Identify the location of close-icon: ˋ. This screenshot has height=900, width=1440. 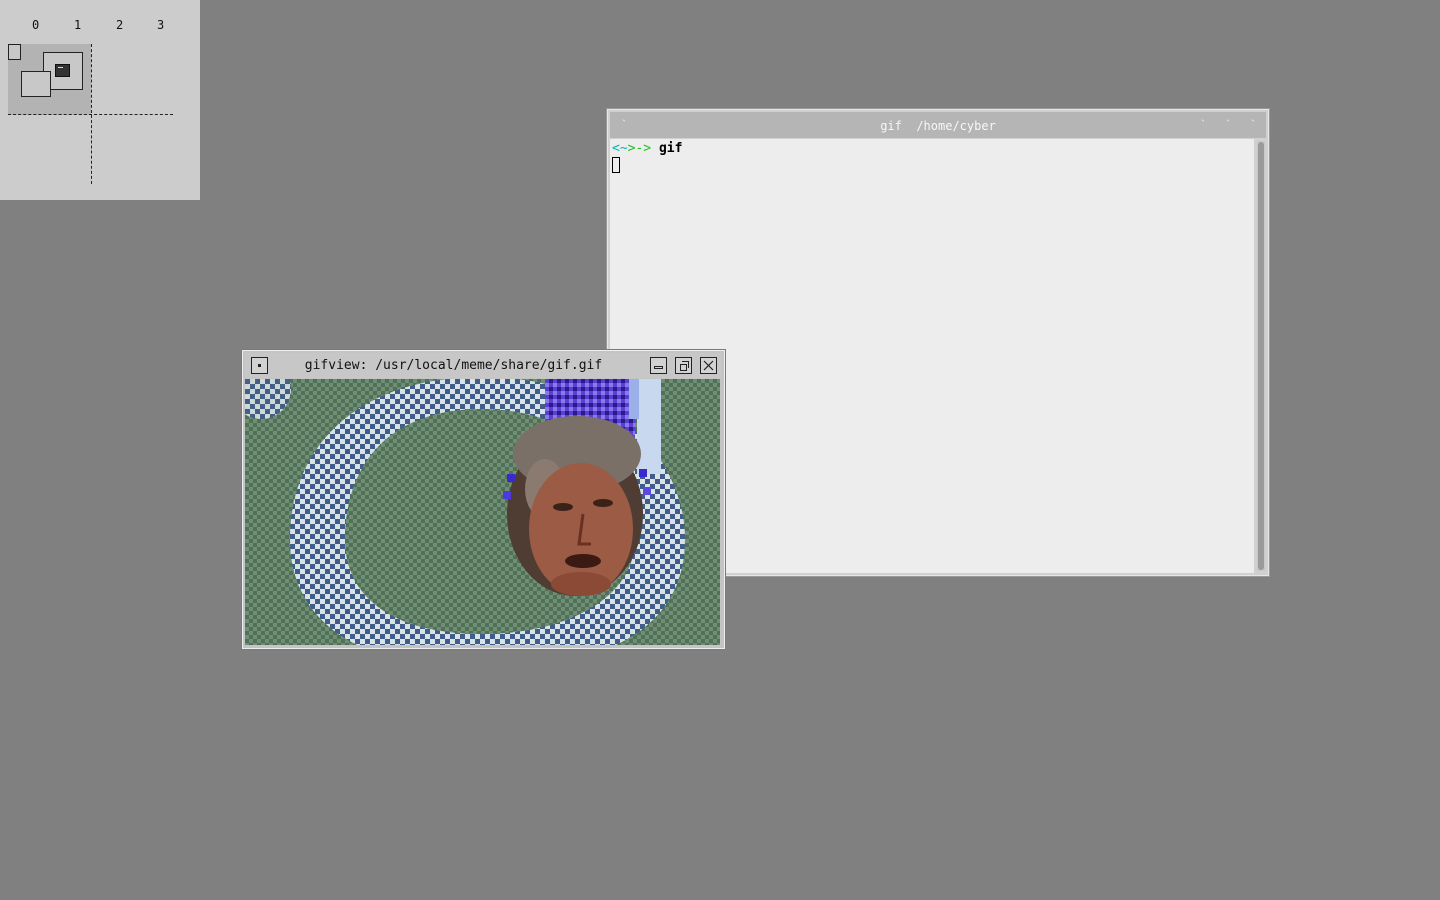
(1253, 124).